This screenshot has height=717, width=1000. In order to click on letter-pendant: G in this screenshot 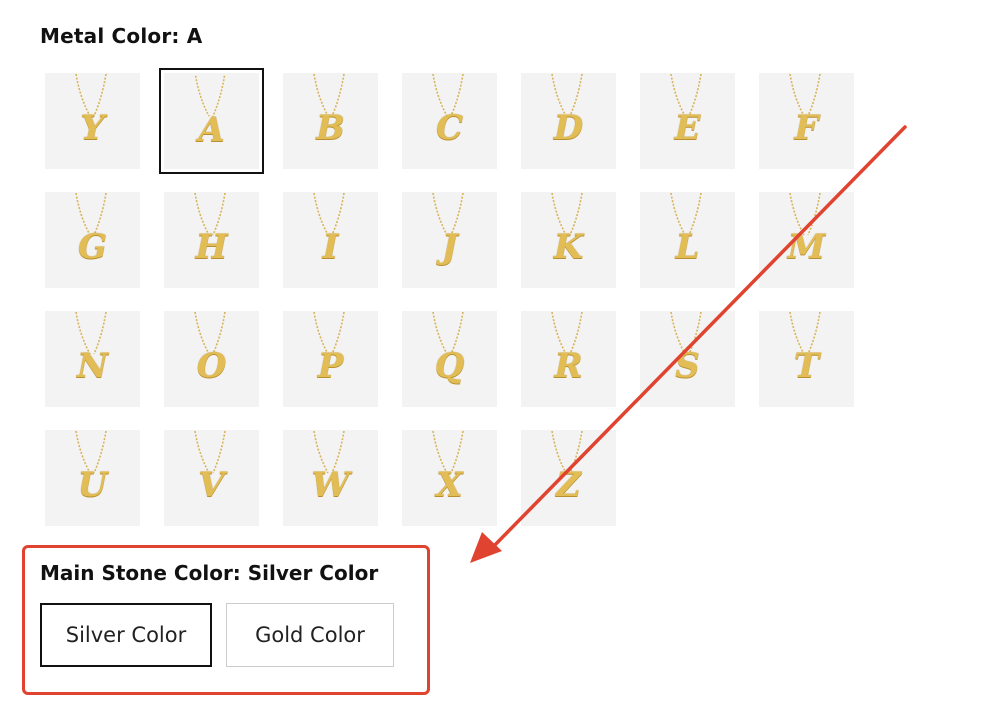, I will do `click(92, 247)`.